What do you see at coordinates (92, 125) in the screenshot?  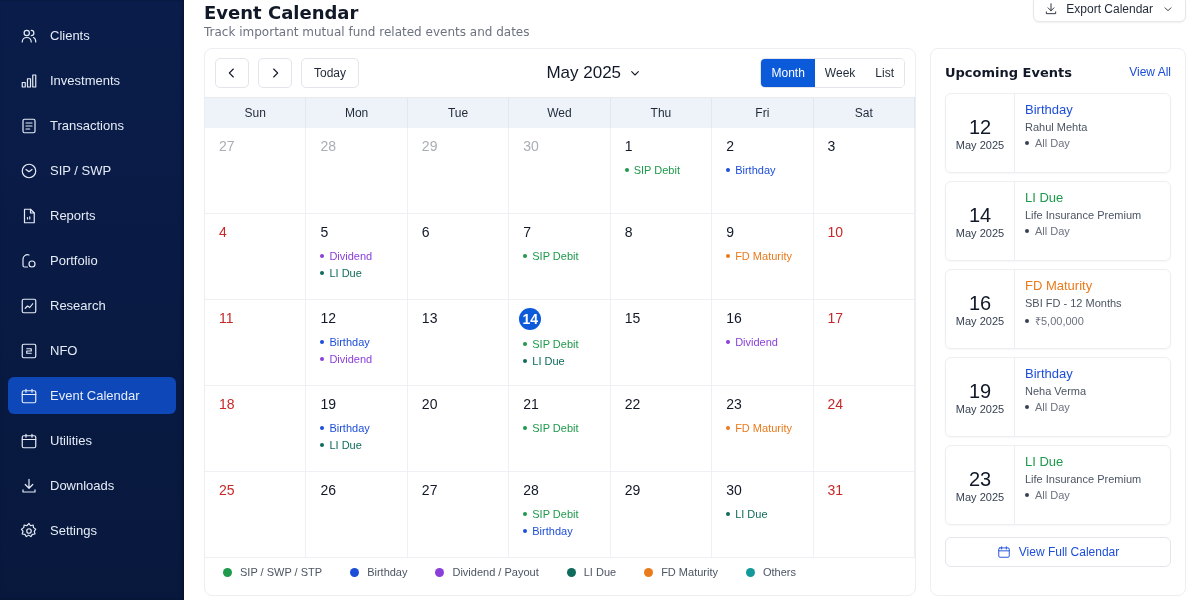 I see `sidebar-item: Transactions` at bounding box center [92, 125].